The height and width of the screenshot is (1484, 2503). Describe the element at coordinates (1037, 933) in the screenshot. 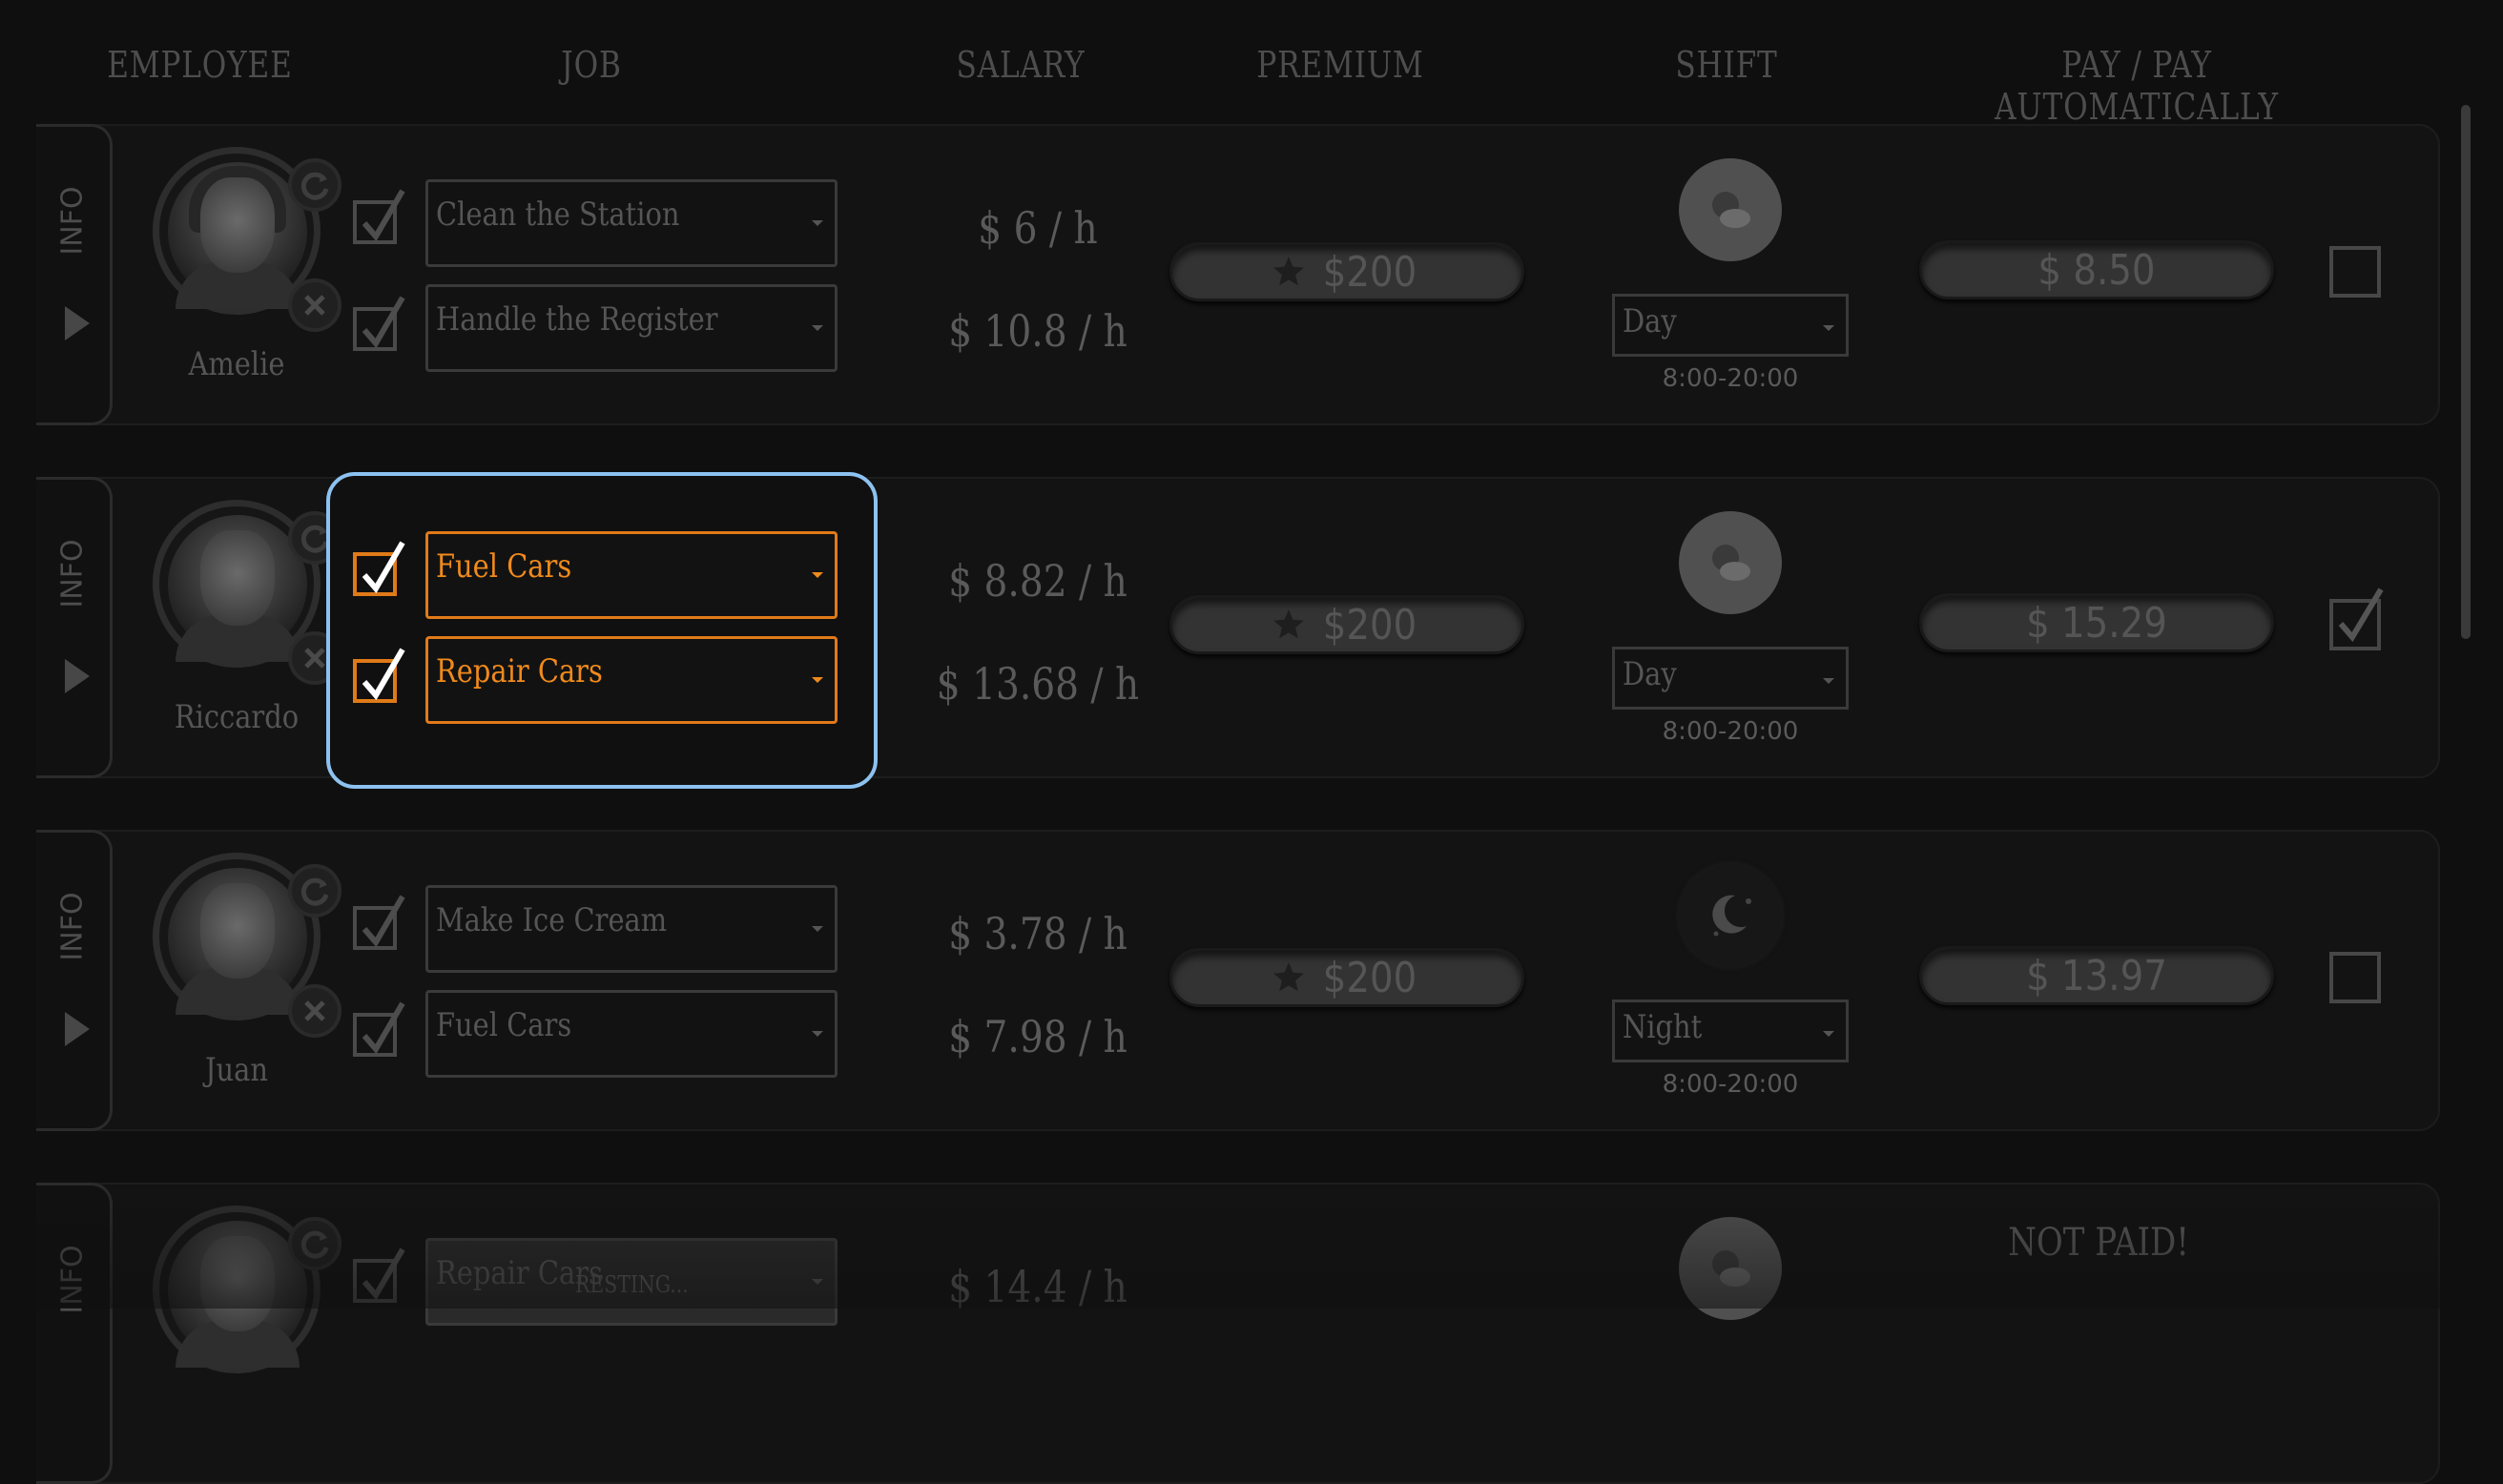

I see `salary-value: $ 3.78 / h` at that location.